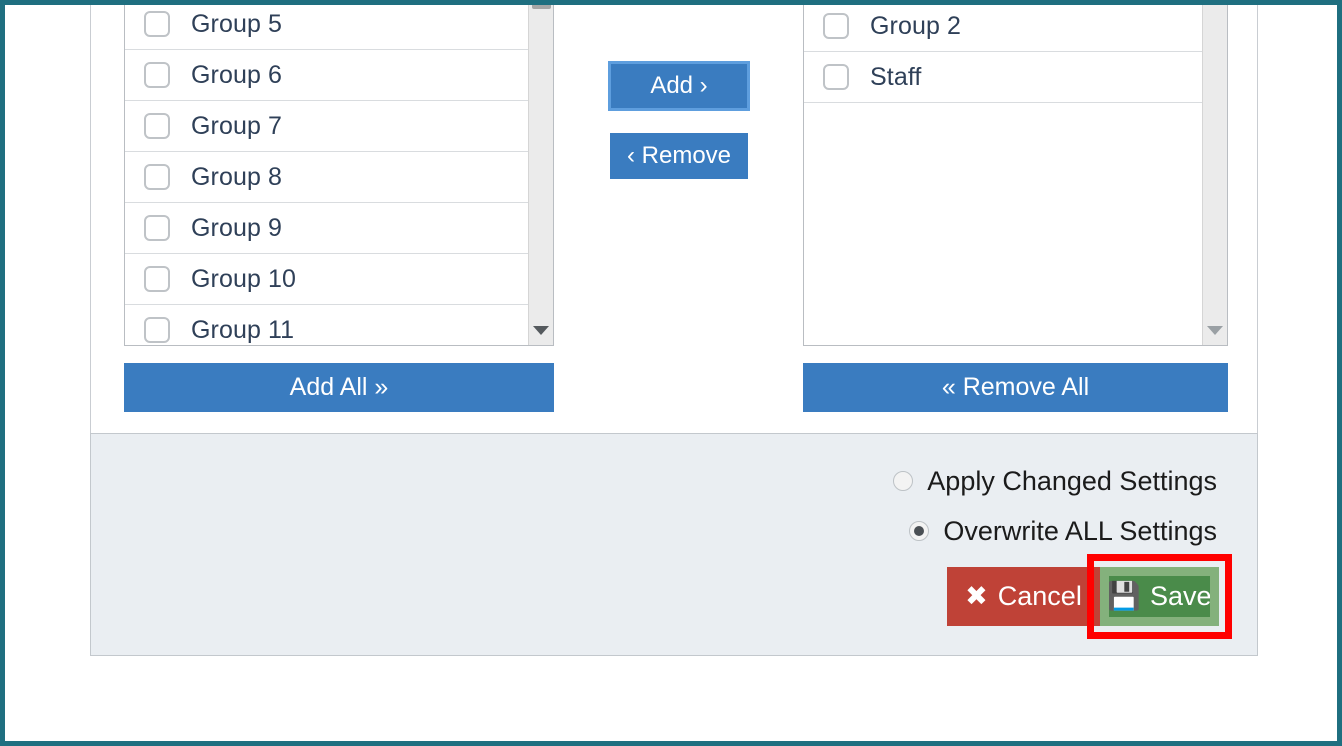 The height and width of the screenshot is (746, 1342). I want to click on radio-label: Apply Changed Settings, so click(1072, 480).